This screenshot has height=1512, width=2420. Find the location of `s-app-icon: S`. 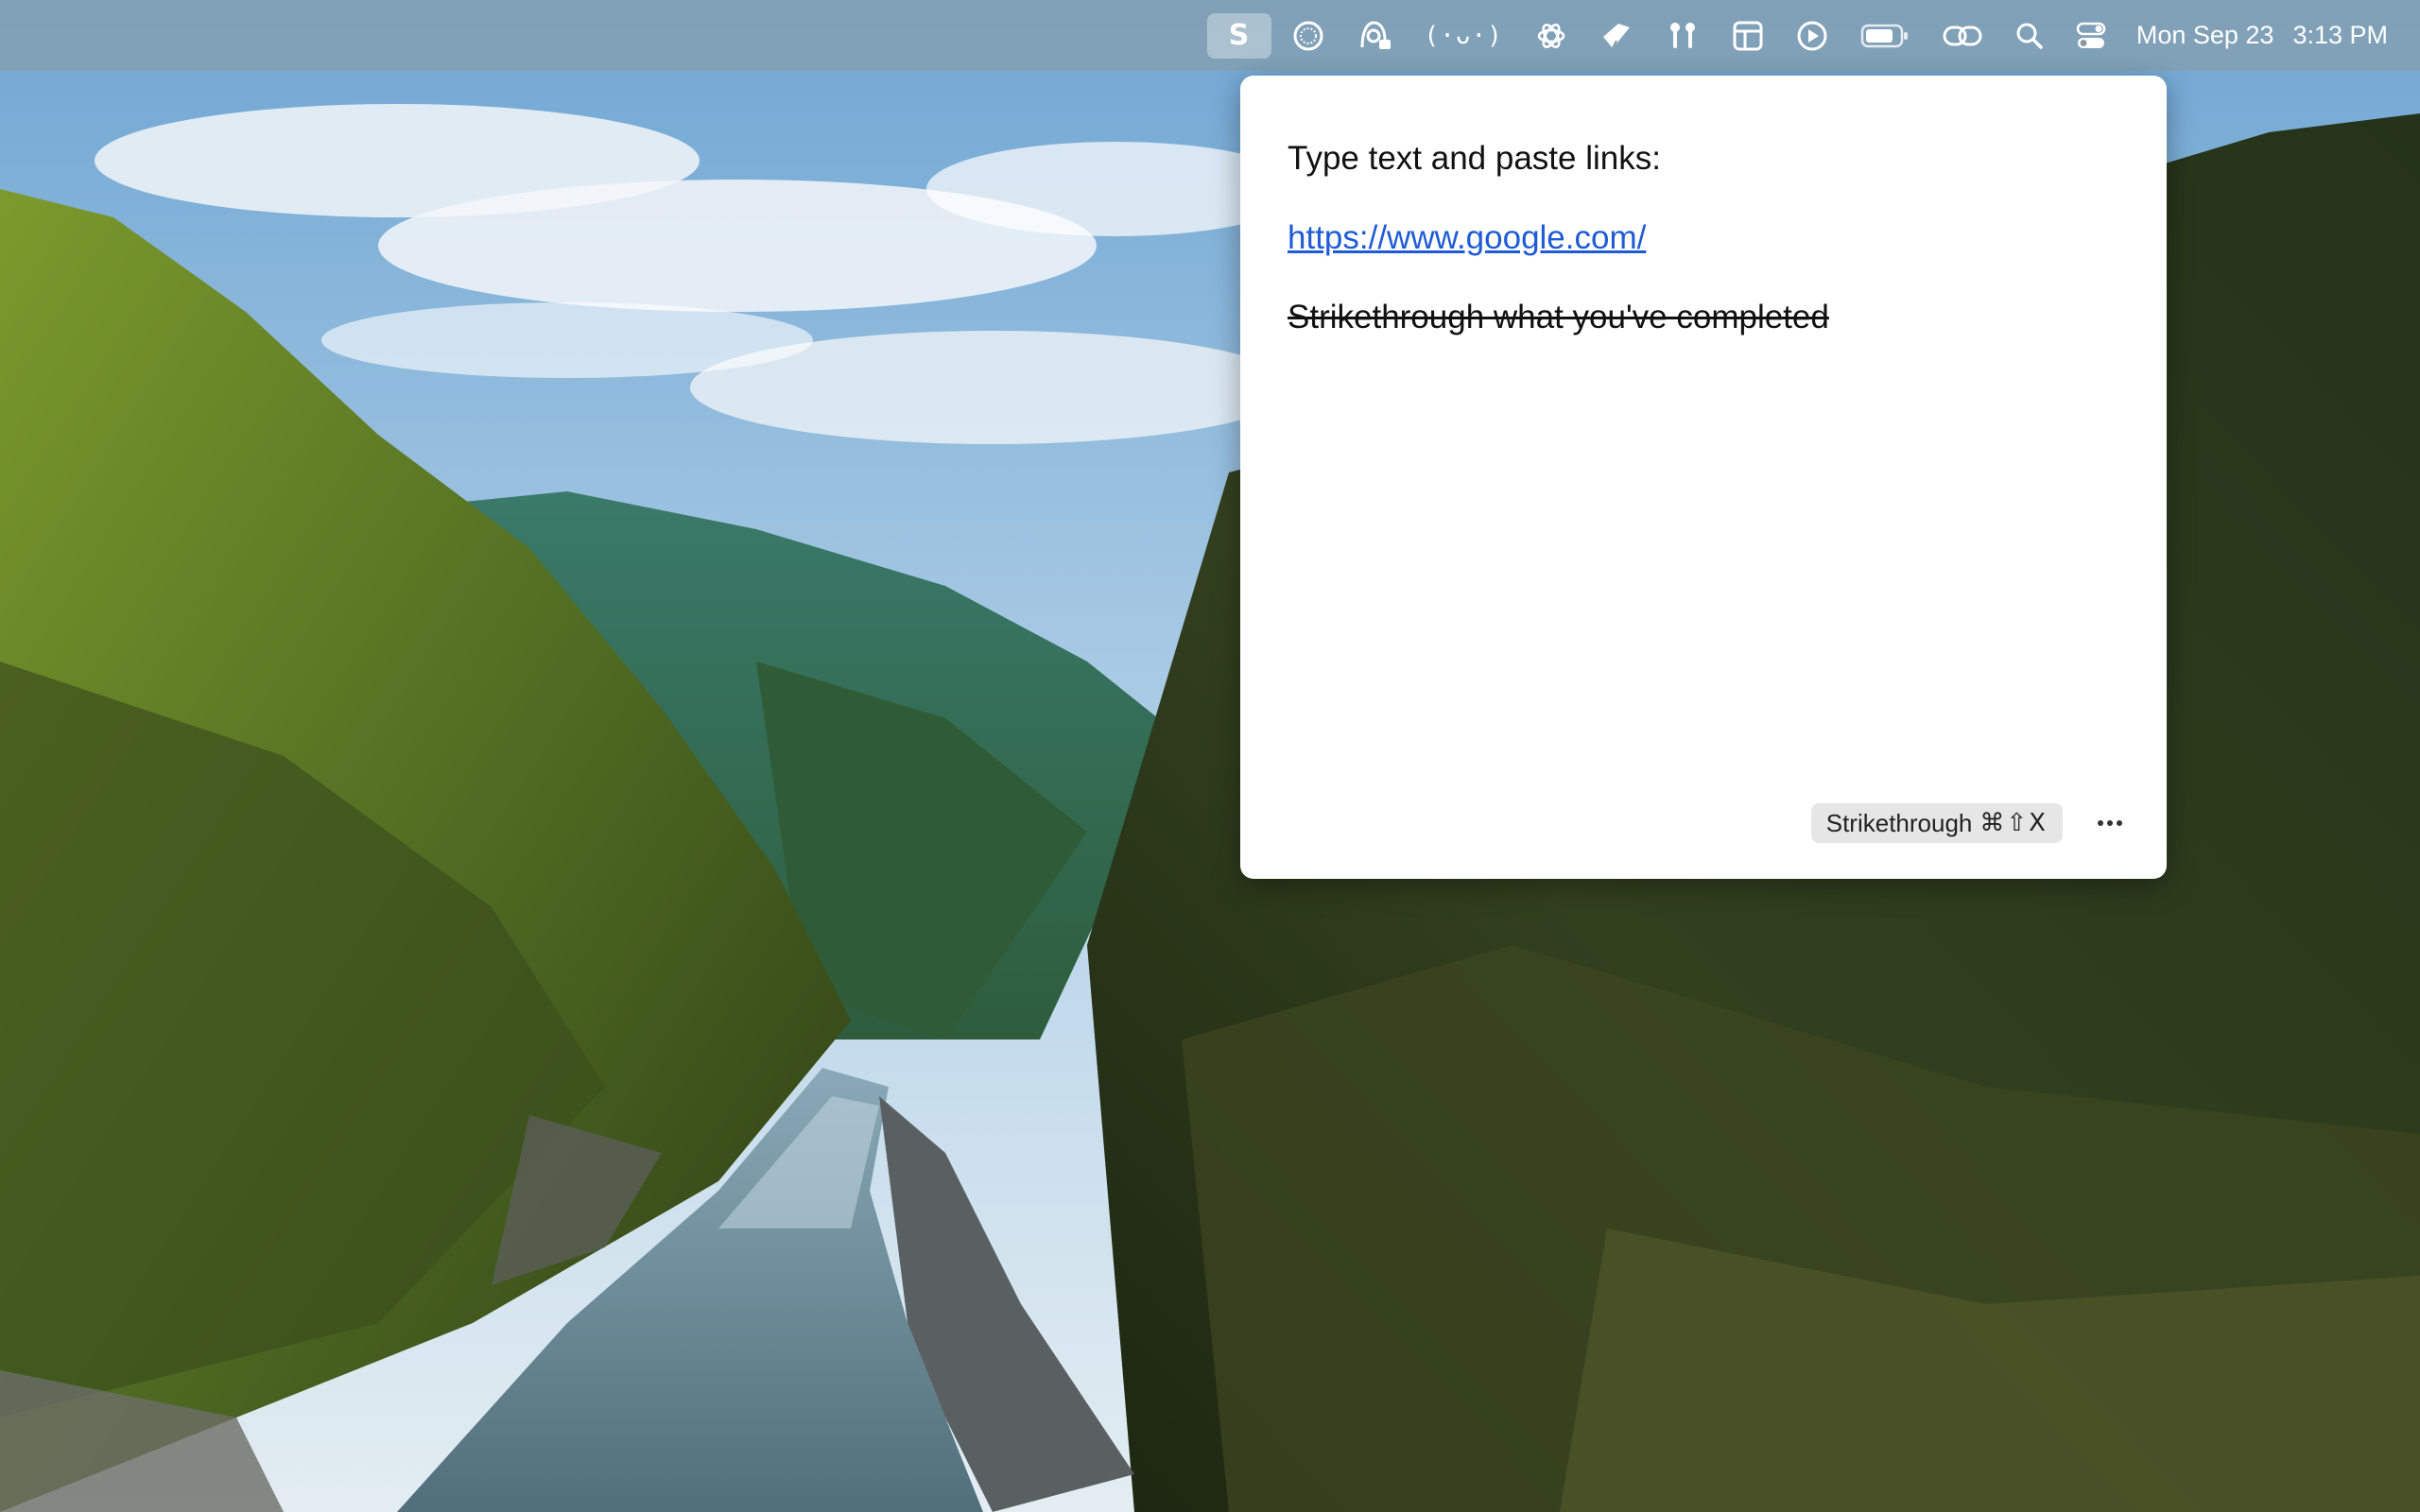

s-app-icon: S is located at coordinates (1238, 35).